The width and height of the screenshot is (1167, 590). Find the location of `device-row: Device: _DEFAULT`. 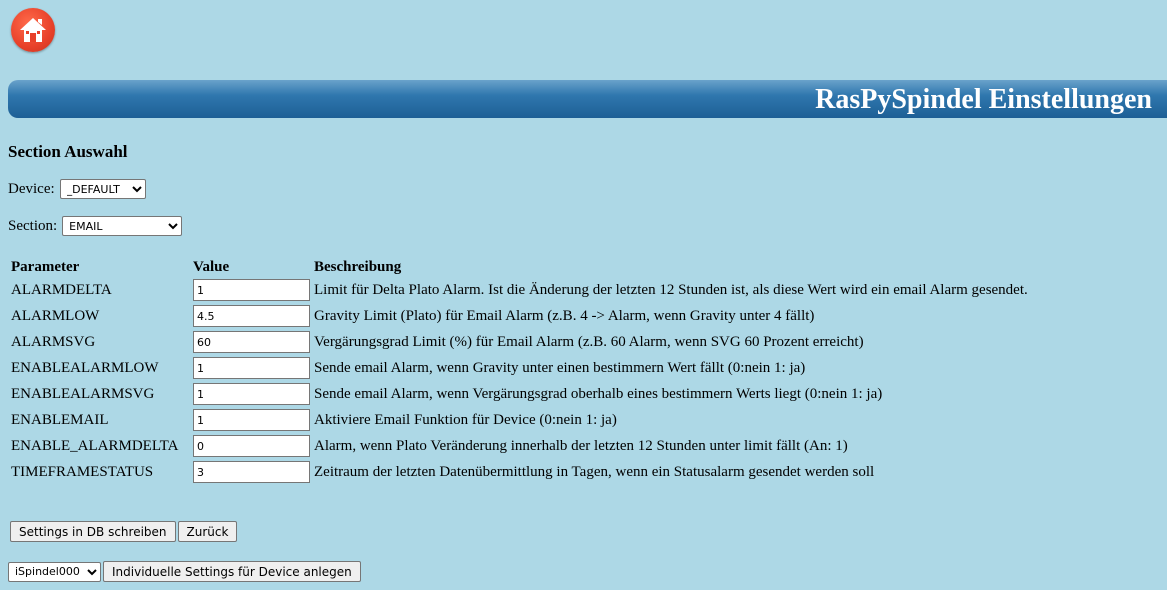

device-row: Device: _DEFAULT is located at coordinates (77, 189).